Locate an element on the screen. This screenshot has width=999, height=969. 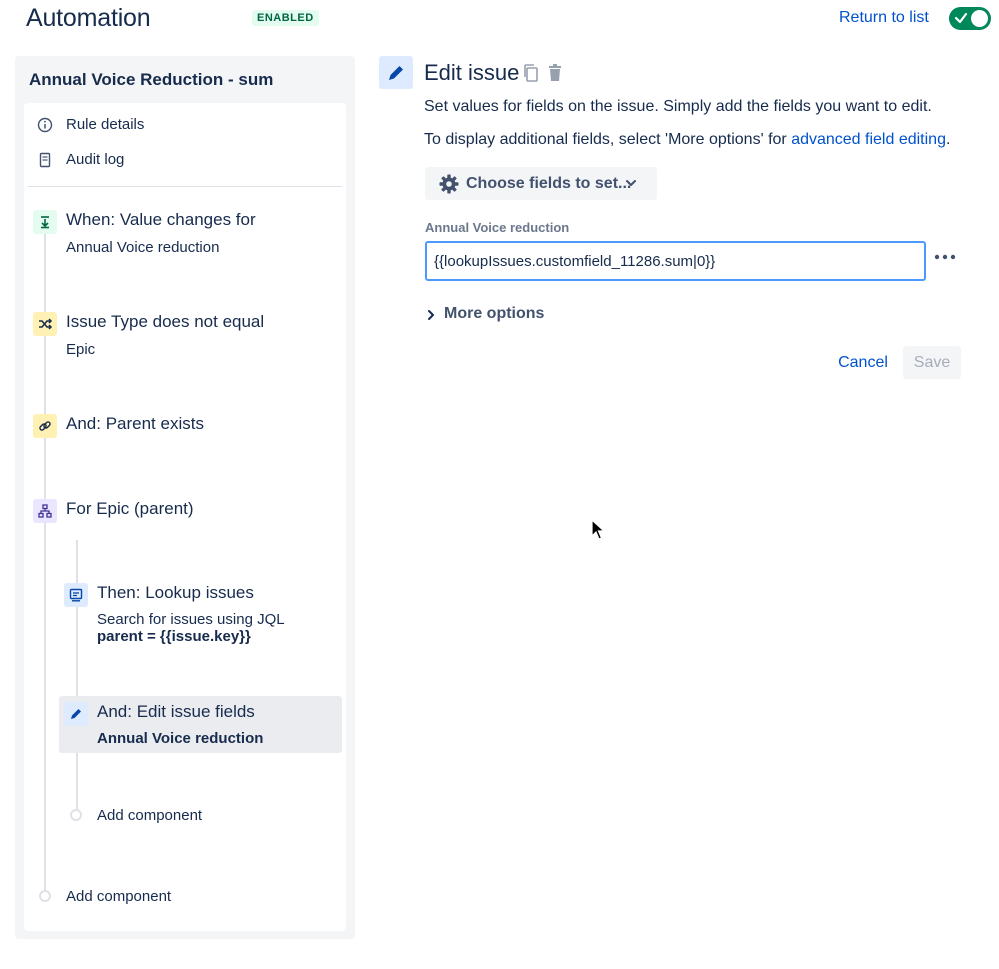
step-title: When: Value changes for is located at coordinates (161, 220).